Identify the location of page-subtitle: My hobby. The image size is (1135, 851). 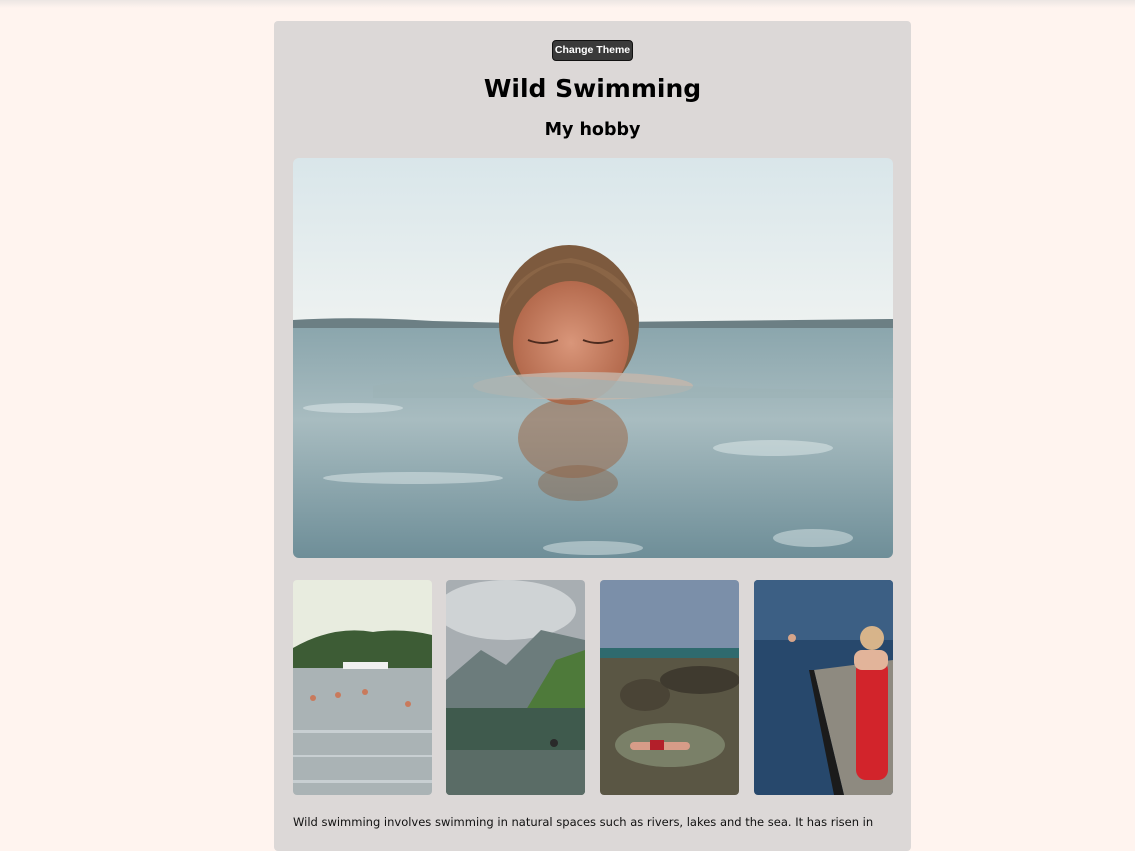
(592, 130).